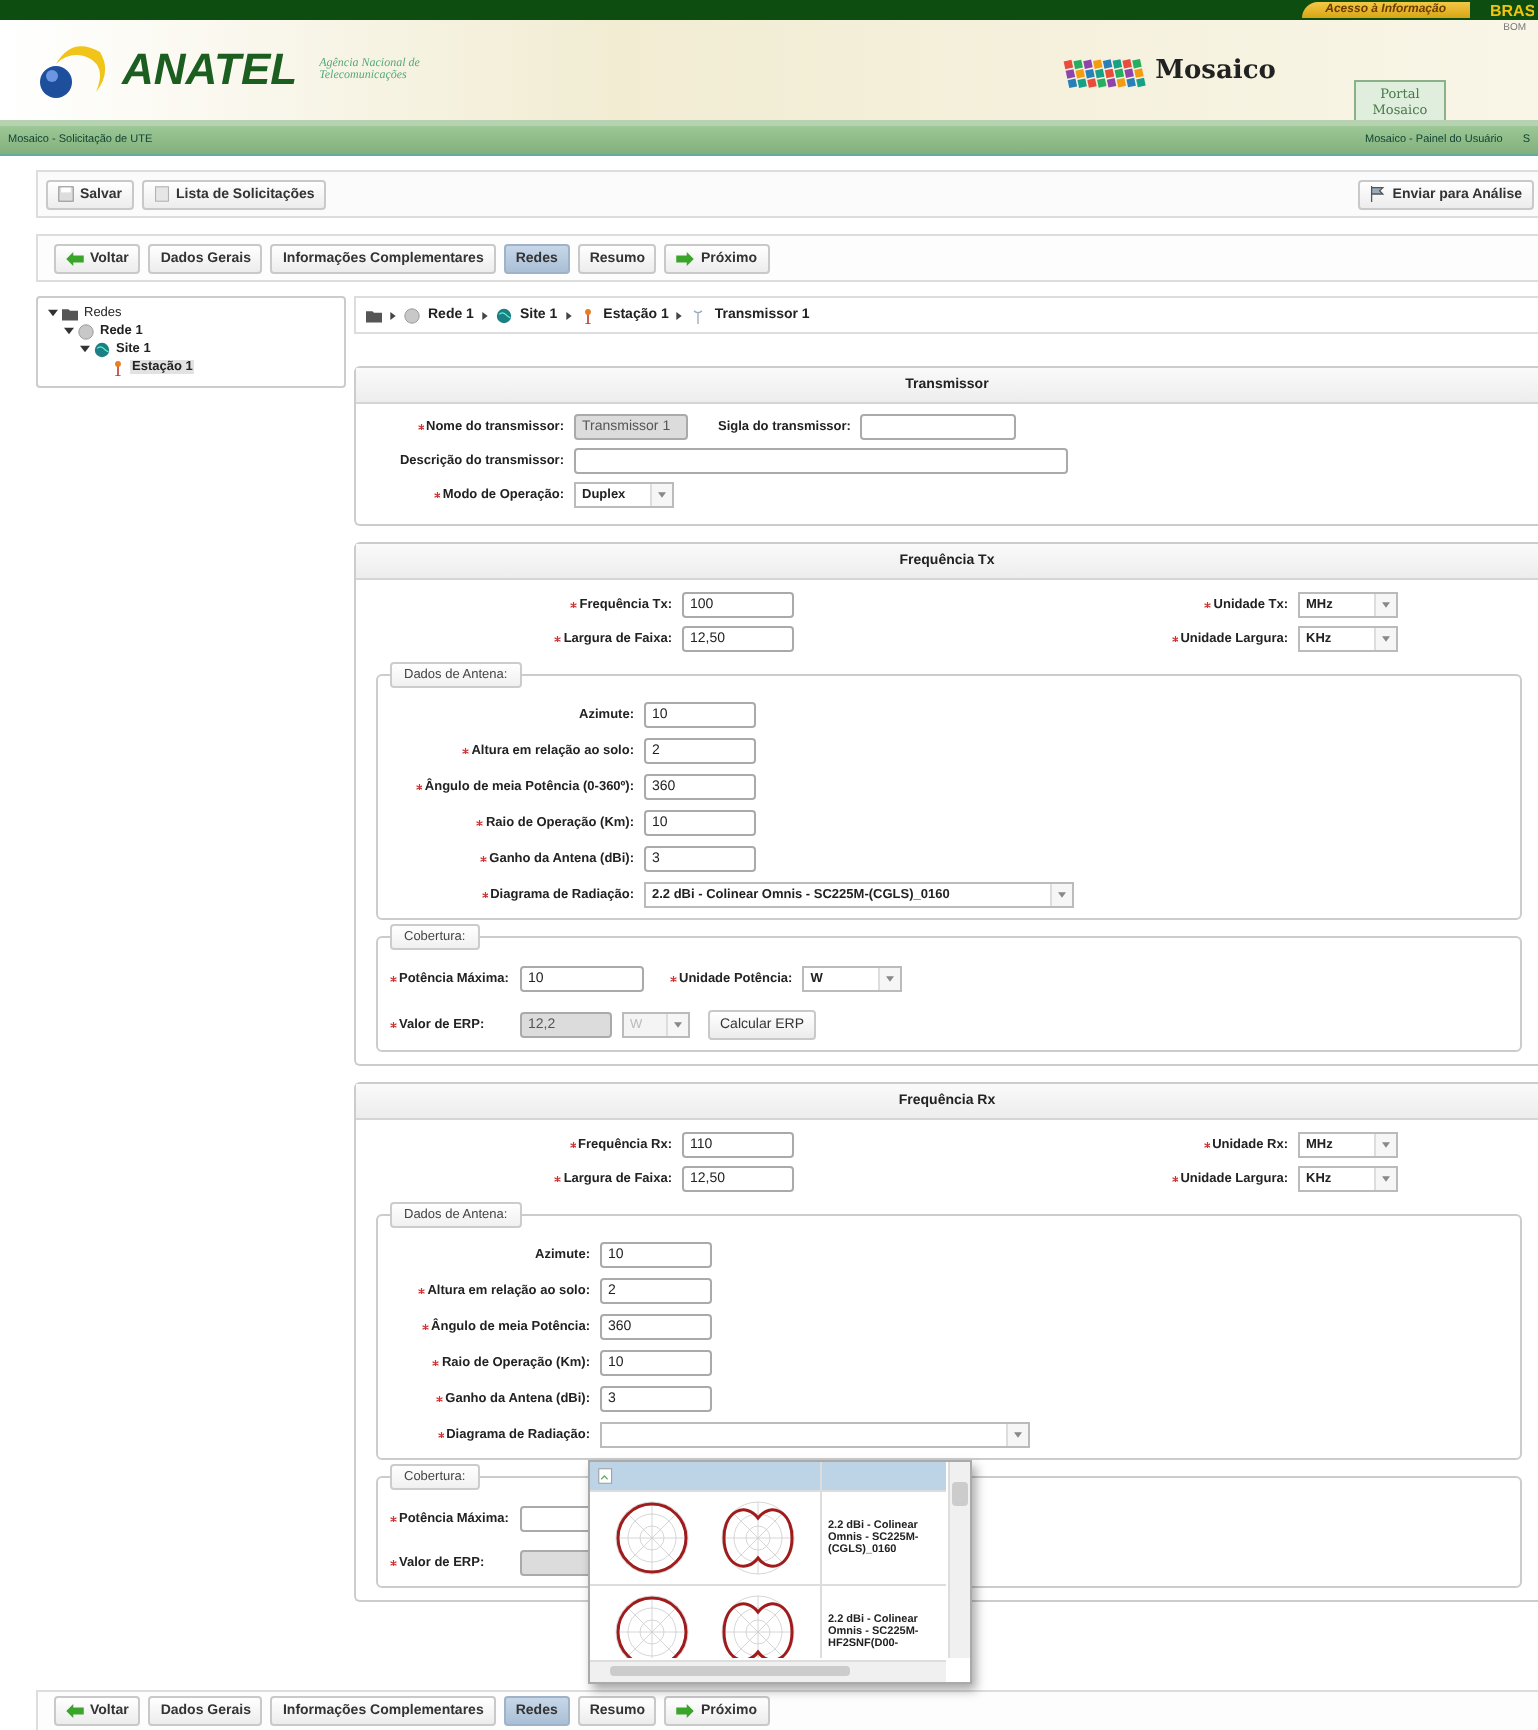 Image resolution: width=1538 pixels, height=1730 pixels. Describe the element at coordinates (815, 1435) in the screenshot. I see `select-field` at that location.